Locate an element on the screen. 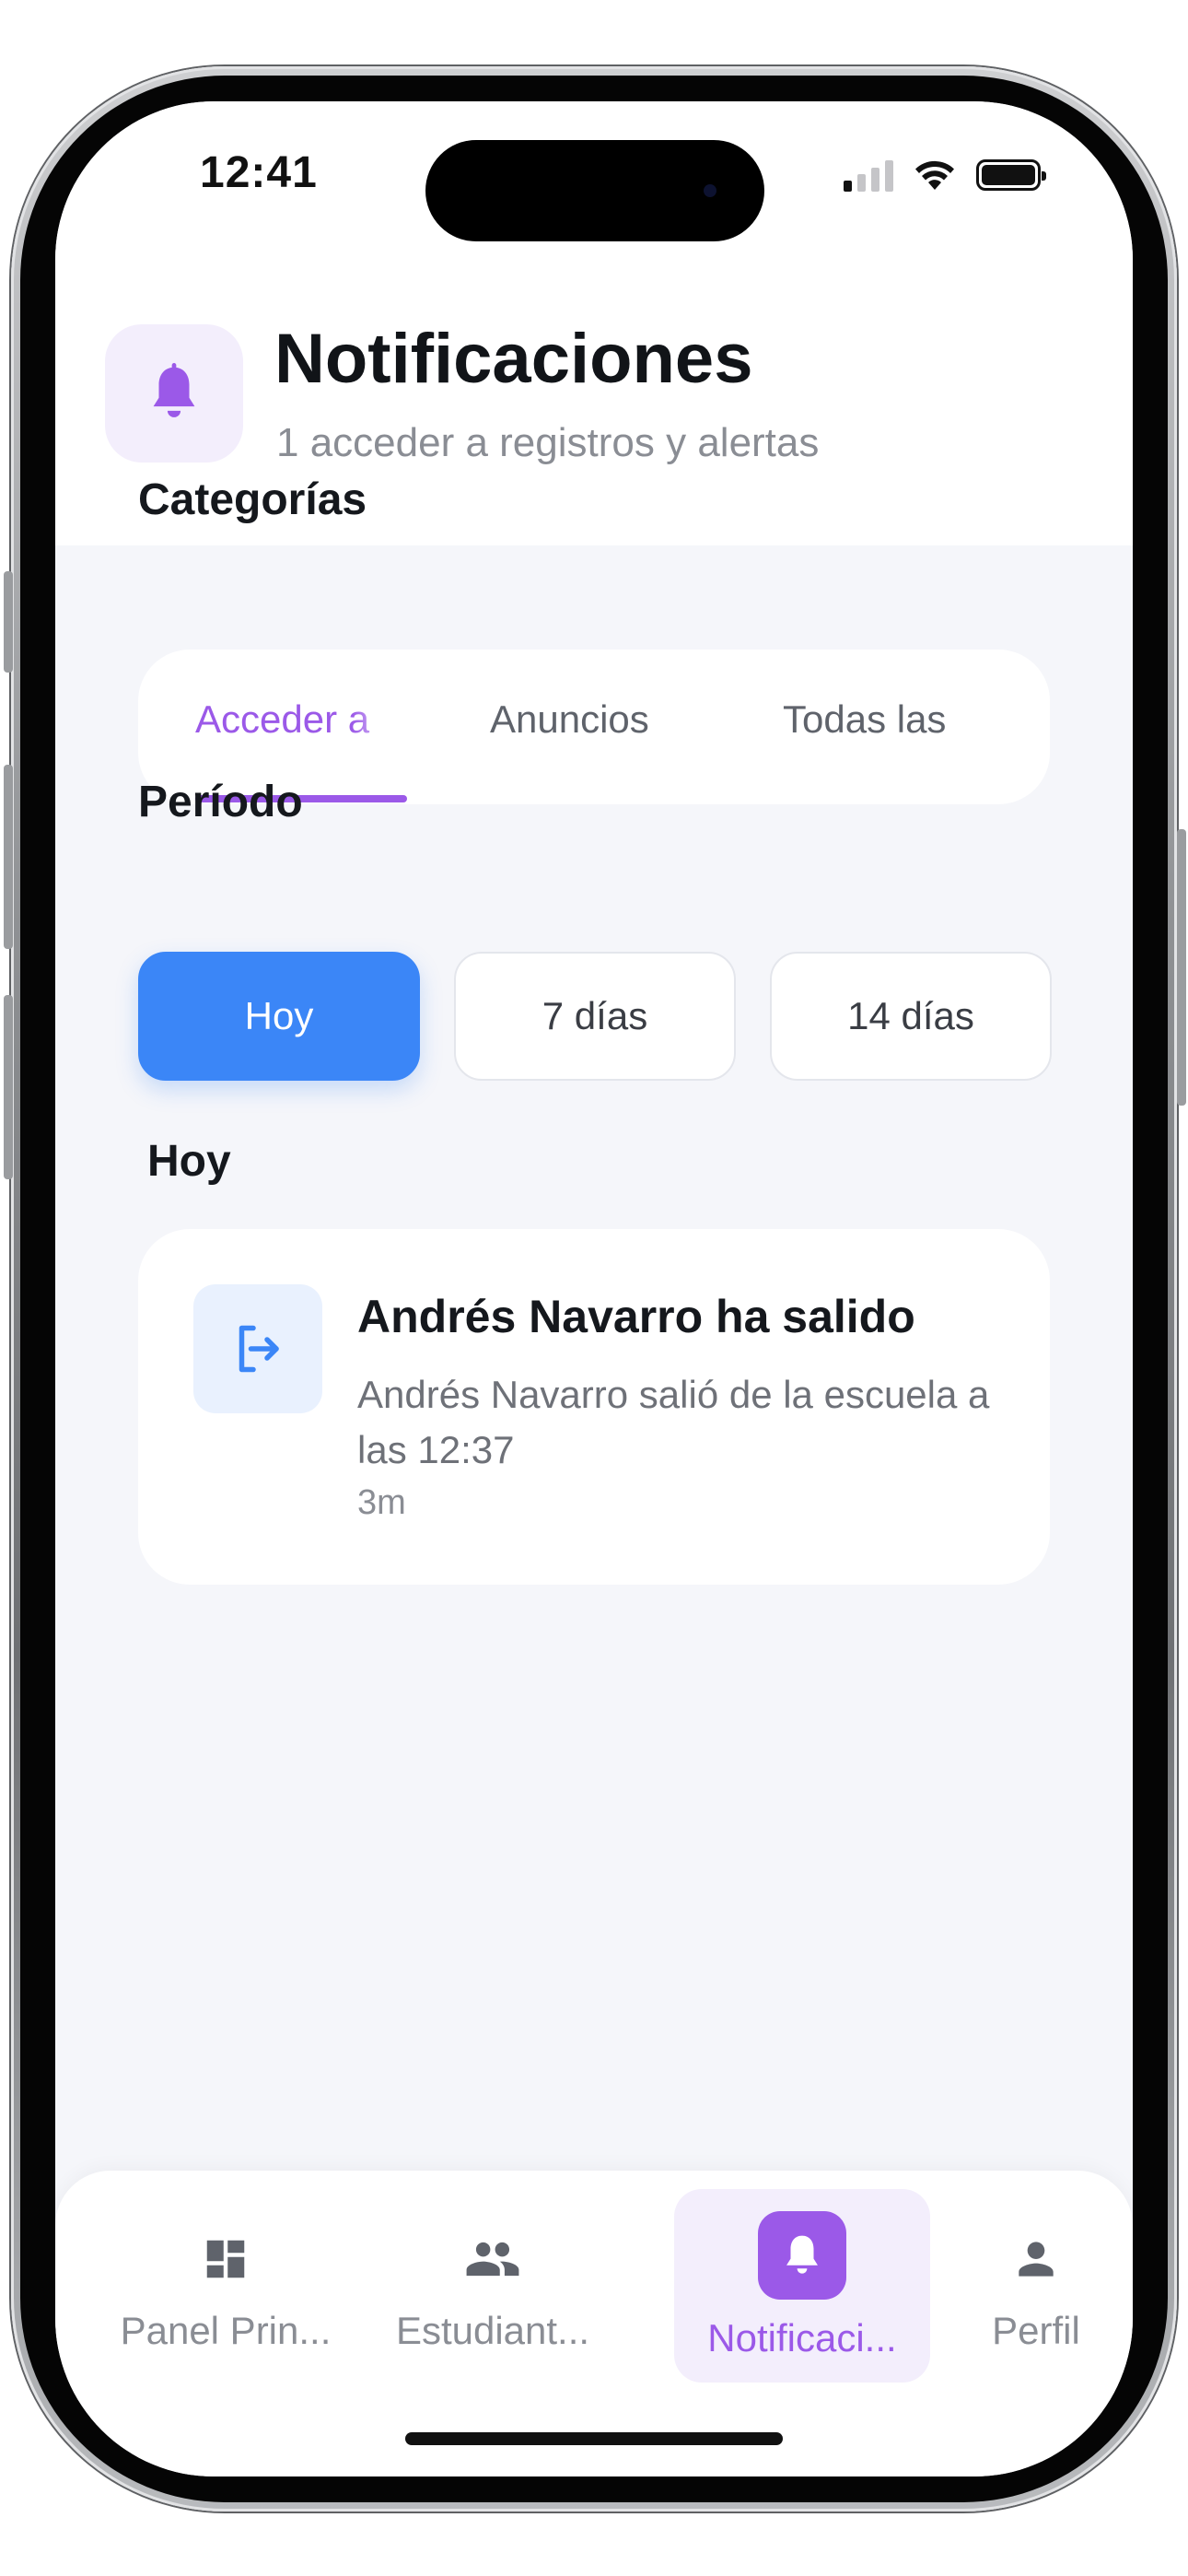  status-bar: 12:41 is located at coordinates (594, 193).